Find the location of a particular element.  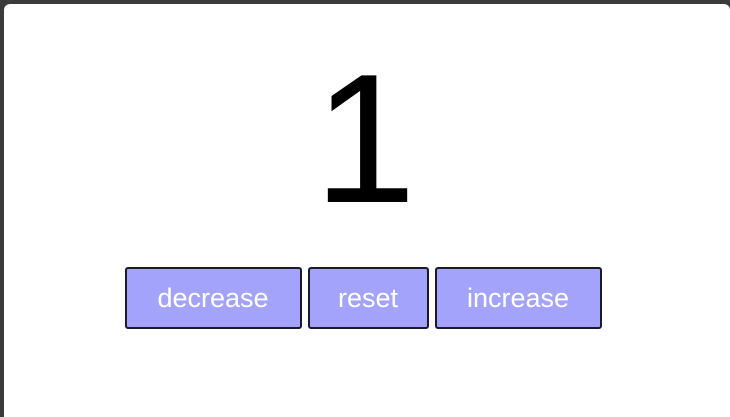

increase-button: increase is located at coordinates (518, 298).